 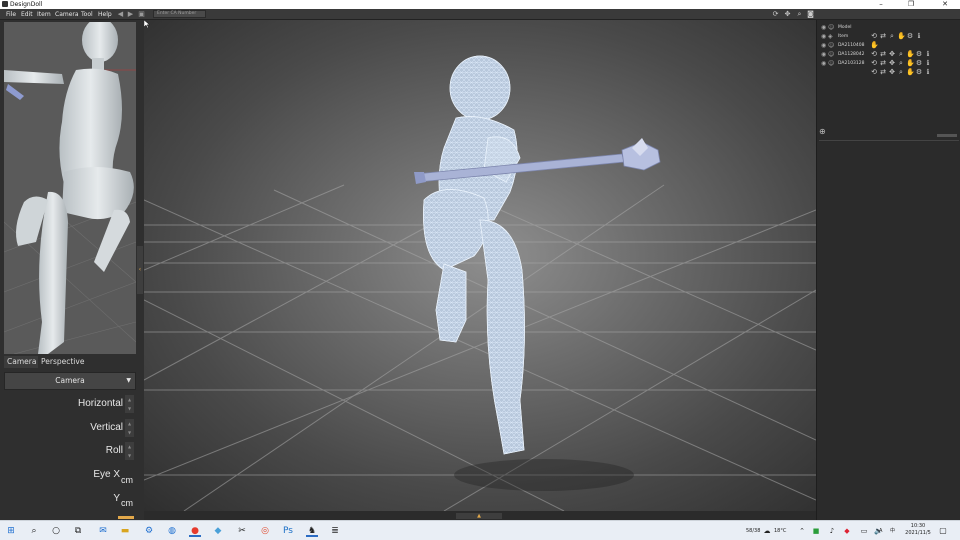 What do you see at coordinates (44, 14) in the screenshot?
I see `menu-item: Item` at bounding box center [44, 14].